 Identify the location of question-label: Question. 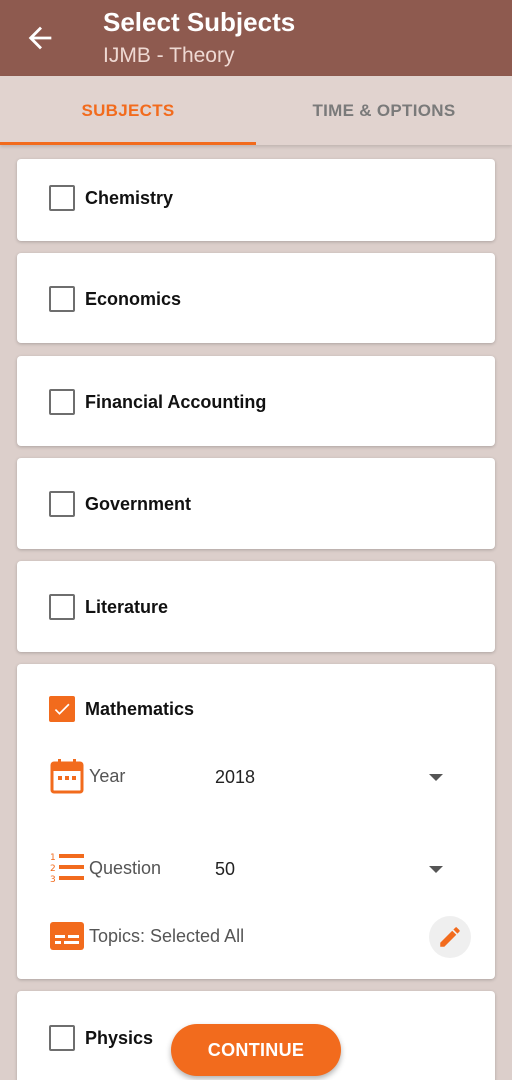
(125, 867).